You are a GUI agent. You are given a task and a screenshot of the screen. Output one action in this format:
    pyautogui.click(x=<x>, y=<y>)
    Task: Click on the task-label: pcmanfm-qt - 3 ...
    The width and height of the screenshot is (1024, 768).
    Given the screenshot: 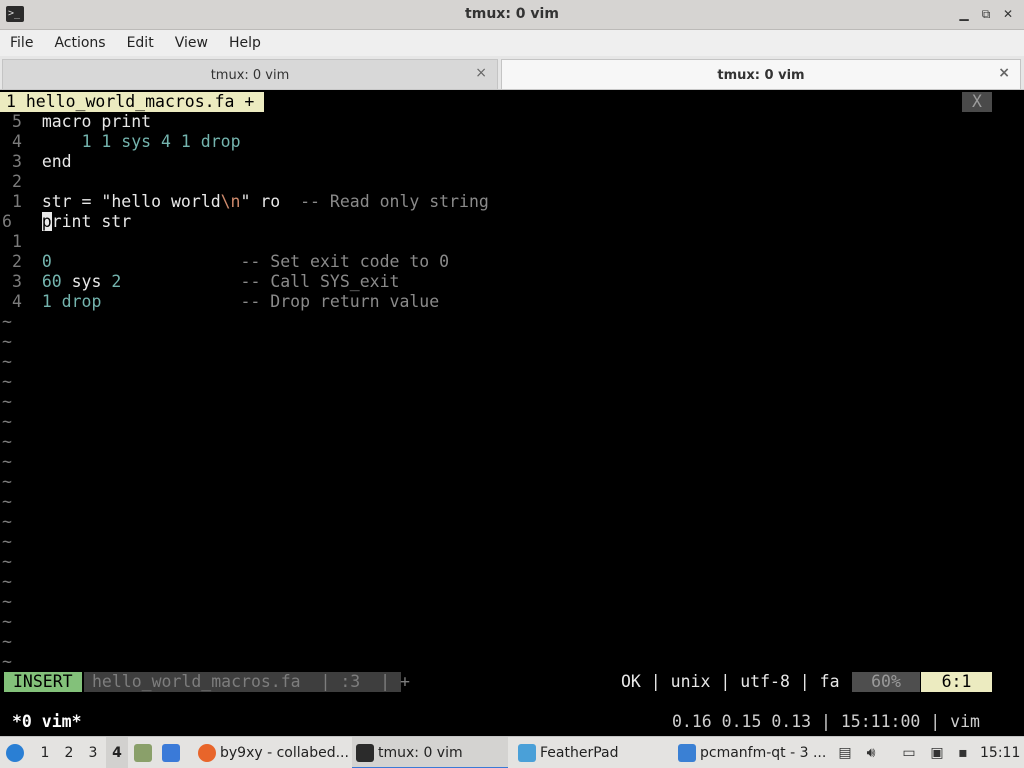 What is the action you would take?
    pyautogui.click(x=763, y=753)
    